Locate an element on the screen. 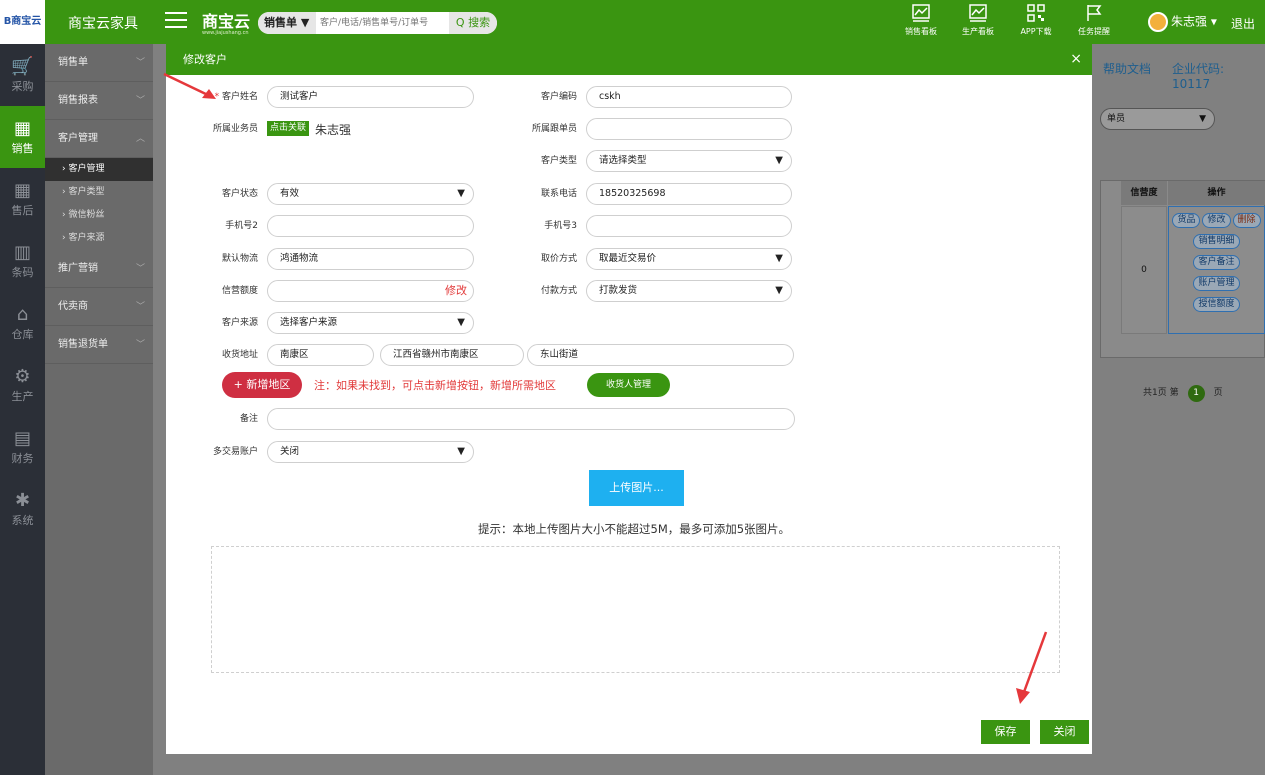 The height and width of the screenshot is (775, 1265). logistics-field: 鸿通物流 is located at coordinates (370, 259).